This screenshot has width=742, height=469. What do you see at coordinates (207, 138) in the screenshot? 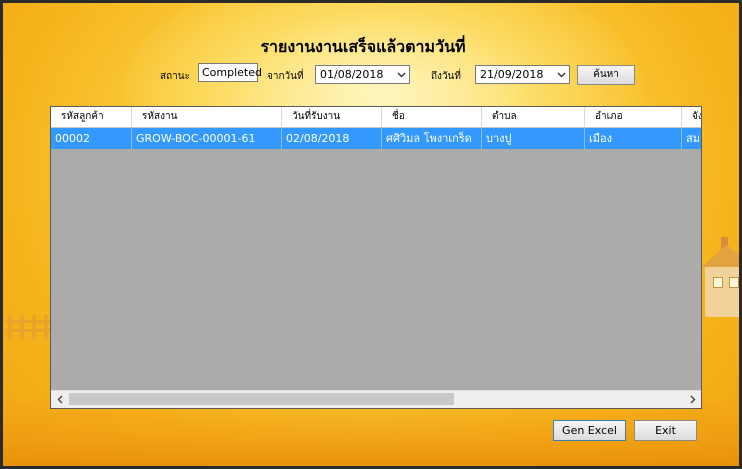
I see `table-cell: GROW-BOC-00001-61` at bounding box center [207, 138].